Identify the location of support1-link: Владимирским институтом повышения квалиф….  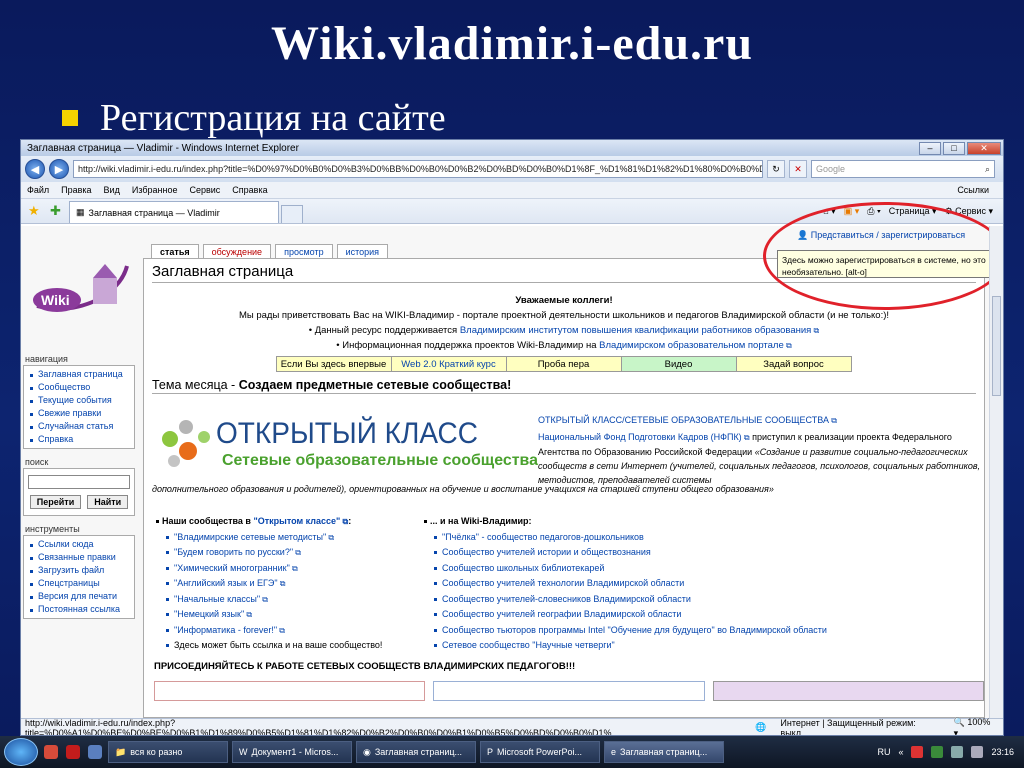
(639, 330).